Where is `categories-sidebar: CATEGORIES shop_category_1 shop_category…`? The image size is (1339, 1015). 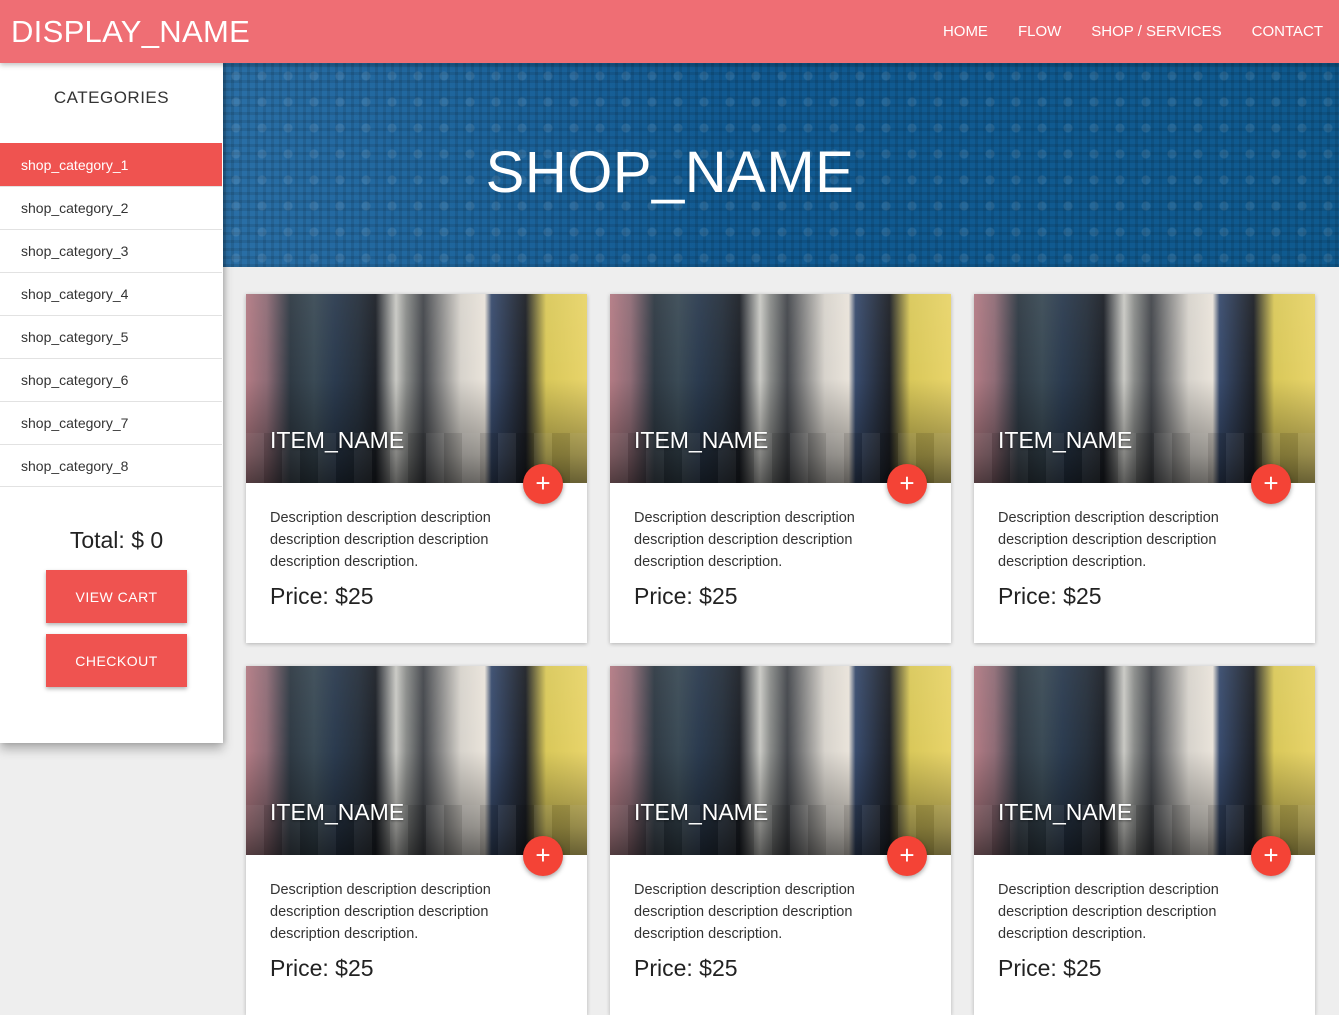
categories-sidebar: CATEGORIES shop_category_1 shop_category… is located at coordinates (111, 403).